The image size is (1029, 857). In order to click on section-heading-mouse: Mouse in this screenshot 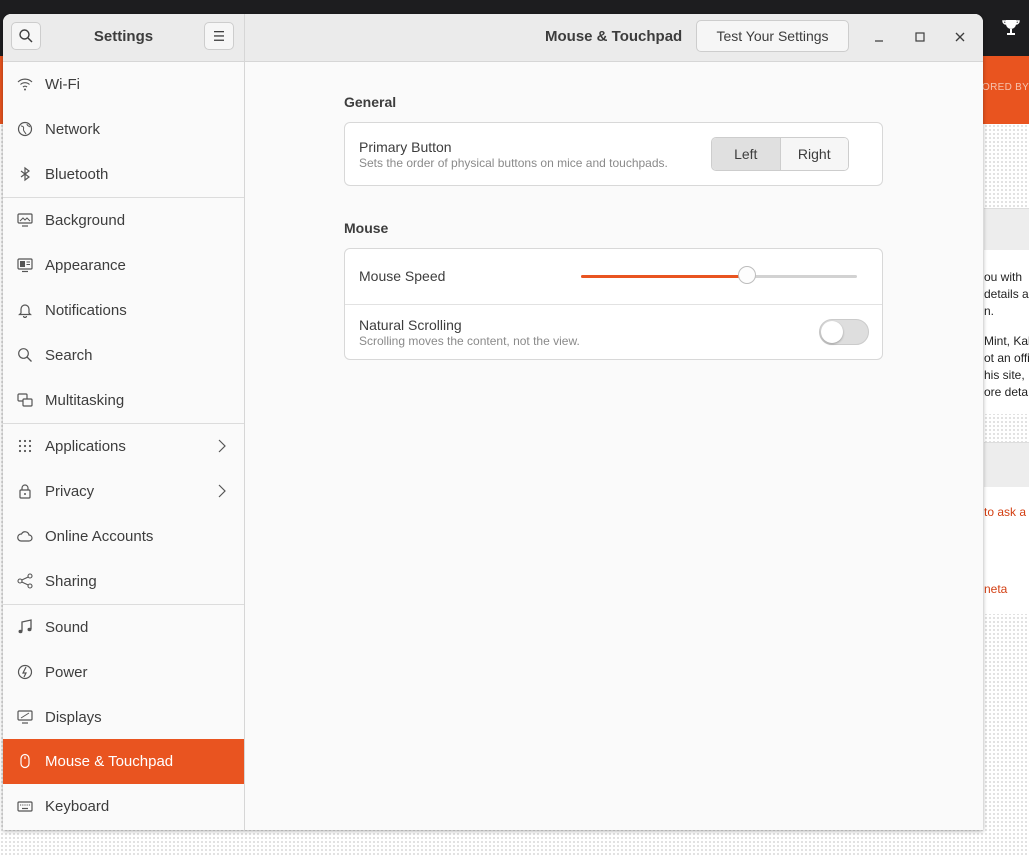, I will do `click(366, 228)`.